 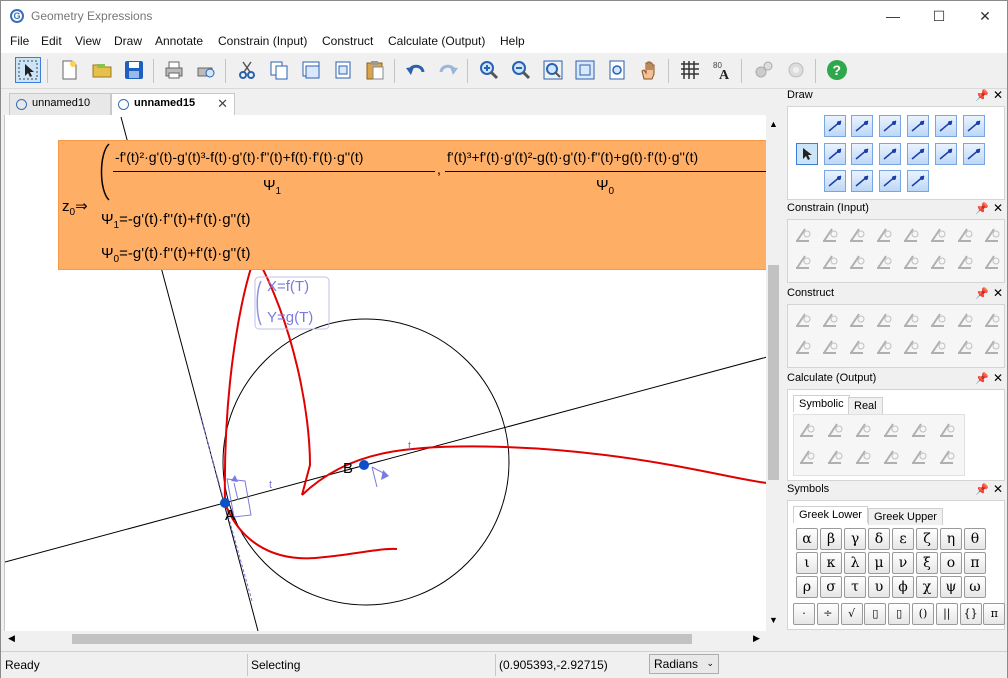 What do you see at coordinates (831, 587) in the screenshot?
I see `greek-symbol-button: σ` at bounding box center [831, 587].